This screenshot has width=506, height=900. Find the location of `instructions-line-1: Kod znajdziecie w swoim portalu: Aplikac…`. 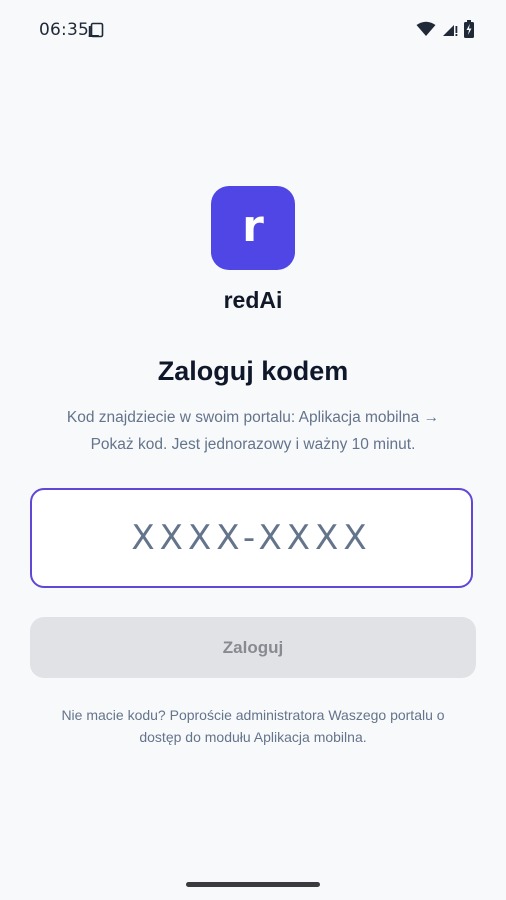

instructions-line-1: Kod znajdziecie w swoim portalu: Aplikac… is located at coordinates (253, 417).